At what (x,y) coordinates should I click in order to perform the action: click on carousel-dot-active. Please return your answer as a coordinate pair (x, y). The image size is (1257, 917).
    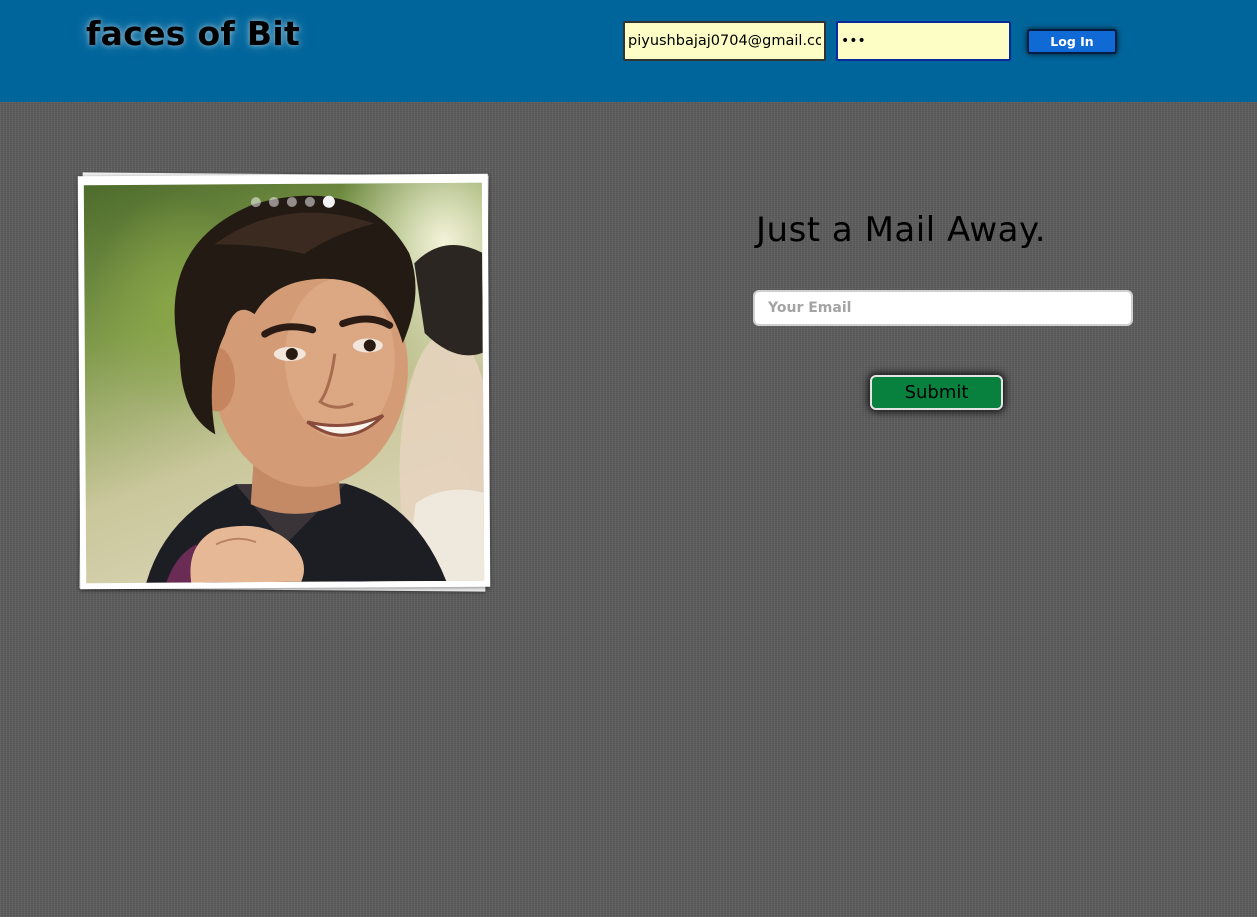
    Looking at the image, I should click on (328, 201).